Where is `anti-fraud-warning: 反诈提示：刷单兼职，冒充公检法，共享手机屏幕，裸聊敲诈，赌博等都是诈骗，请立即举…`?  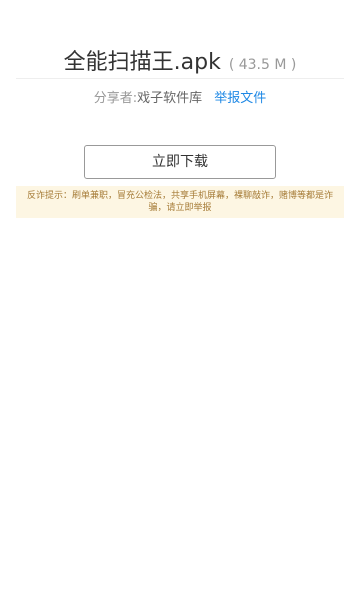
anti-fraud-warning: 反诈提示：刷单兼职，冒充公检法，共享手机屏幕，裸聊敲诈，赌博等都是诈骗，请立即举… is located at coordinates (180, 202).